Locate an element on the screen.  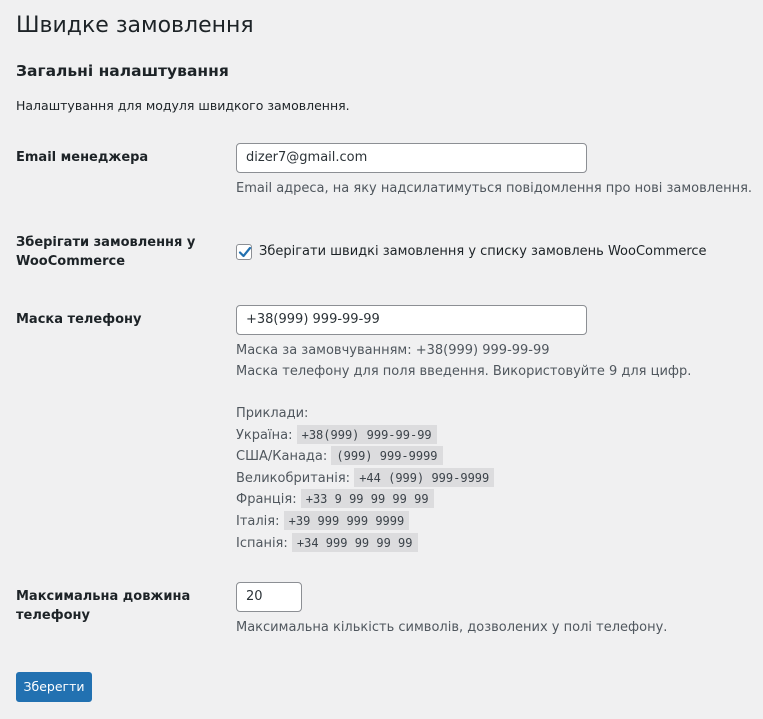
checkmark-icon is located at coordinates (245, 251).